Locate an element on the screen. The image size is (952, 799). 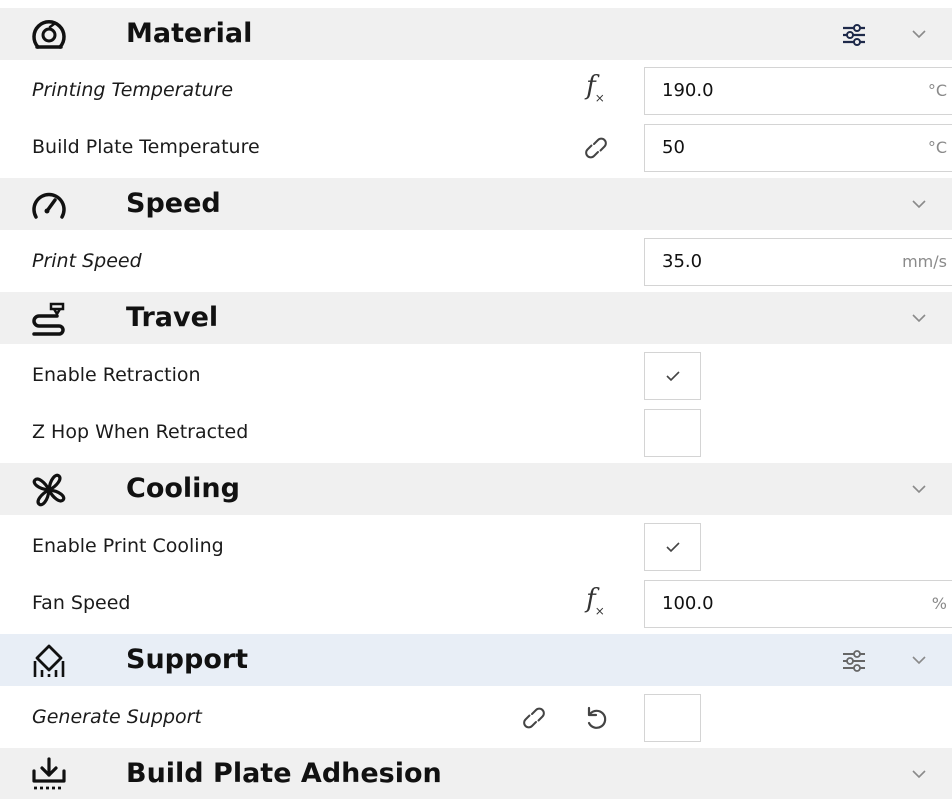
setting-label: Build Plate Temperature is located at coordinates (146, 147).